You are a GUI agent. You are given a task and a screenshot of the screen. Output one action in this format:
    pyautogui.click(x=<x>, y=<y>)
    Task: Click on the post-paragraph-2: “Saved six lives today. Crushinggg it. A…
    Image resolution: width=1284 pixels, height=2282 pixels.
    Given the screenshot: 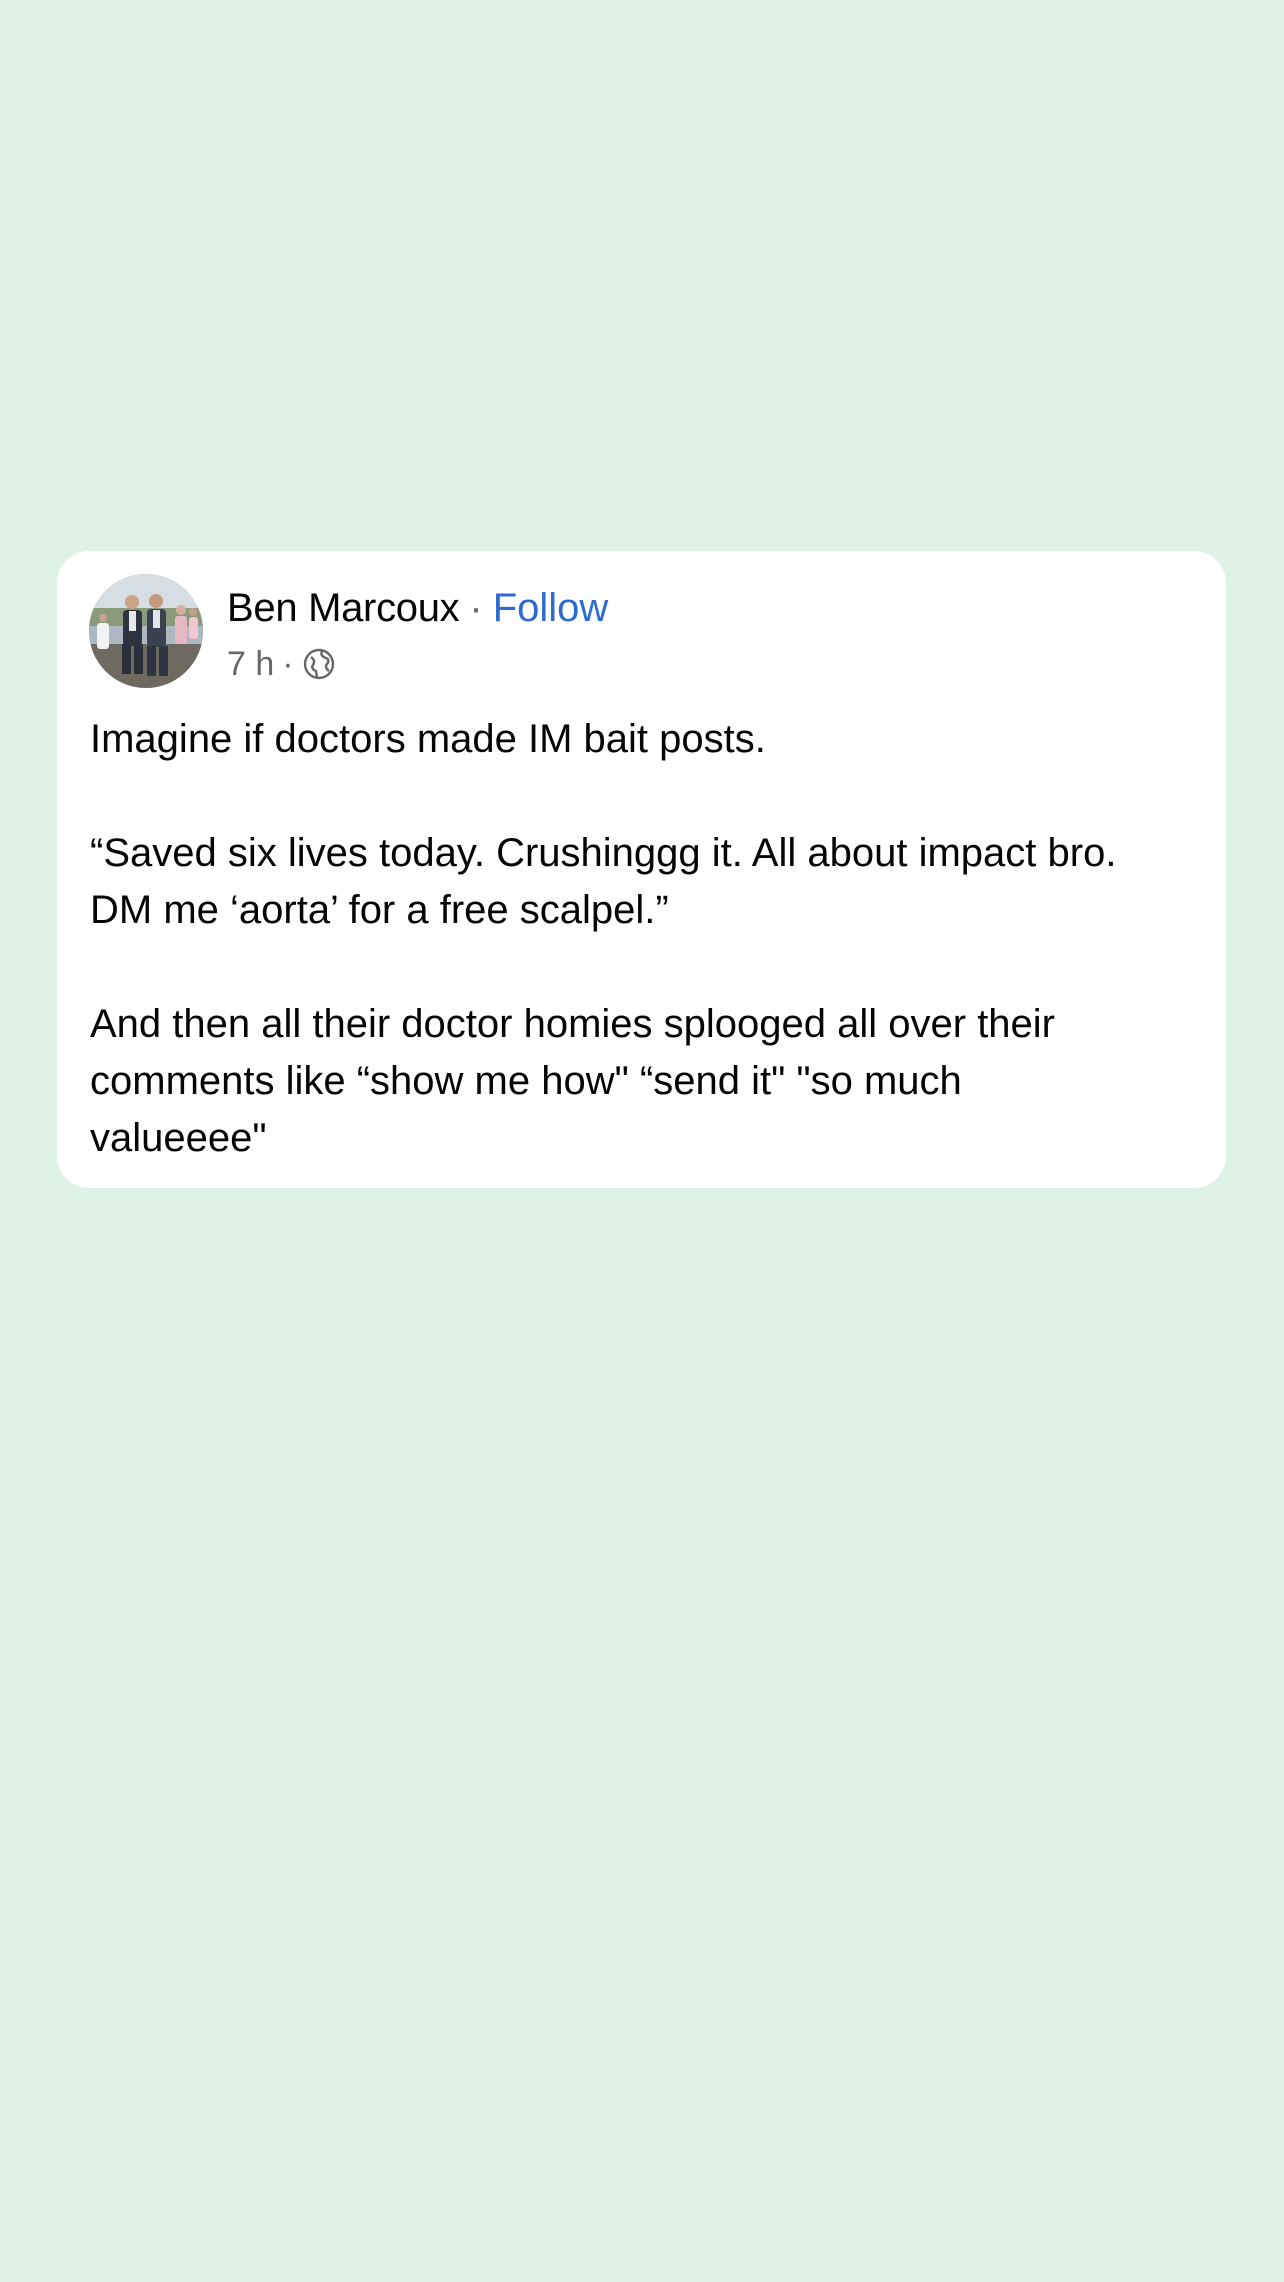 What is the action you would take?
    pyautogui.click(x=603, y=881)
    